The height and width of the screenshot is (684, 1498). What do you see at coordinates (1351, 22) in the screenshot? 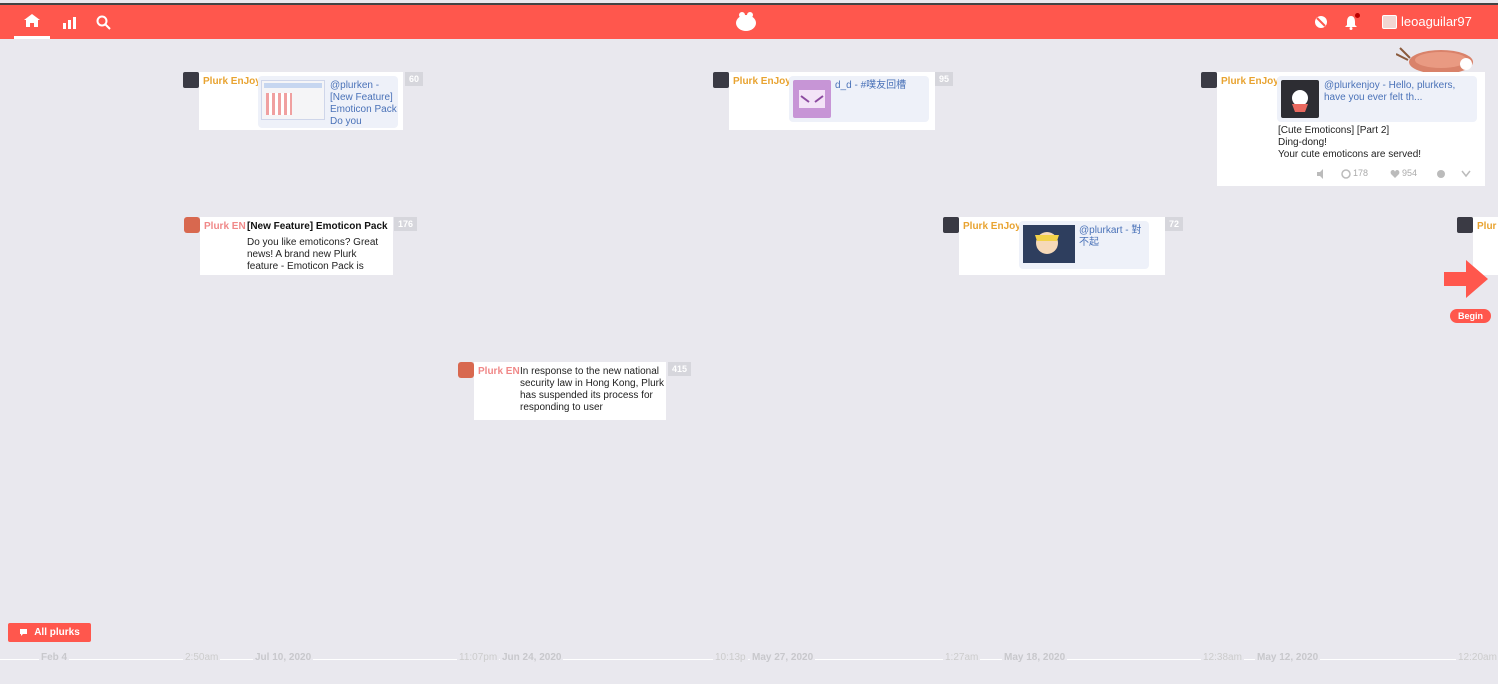
I see `notifications-button` at bounding box center [1351, 22].